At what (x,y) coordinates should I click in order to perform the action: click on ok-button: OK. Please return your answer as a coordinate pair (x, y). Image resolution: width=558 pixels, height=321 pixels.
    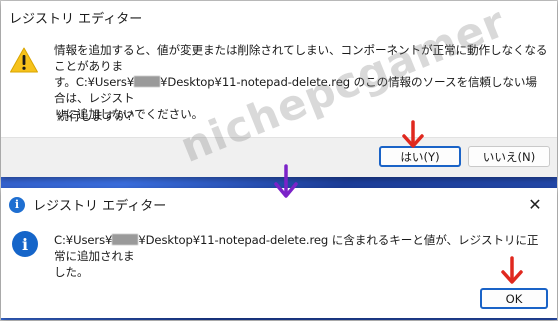
    Looking at the image, I should click on (514, 298).